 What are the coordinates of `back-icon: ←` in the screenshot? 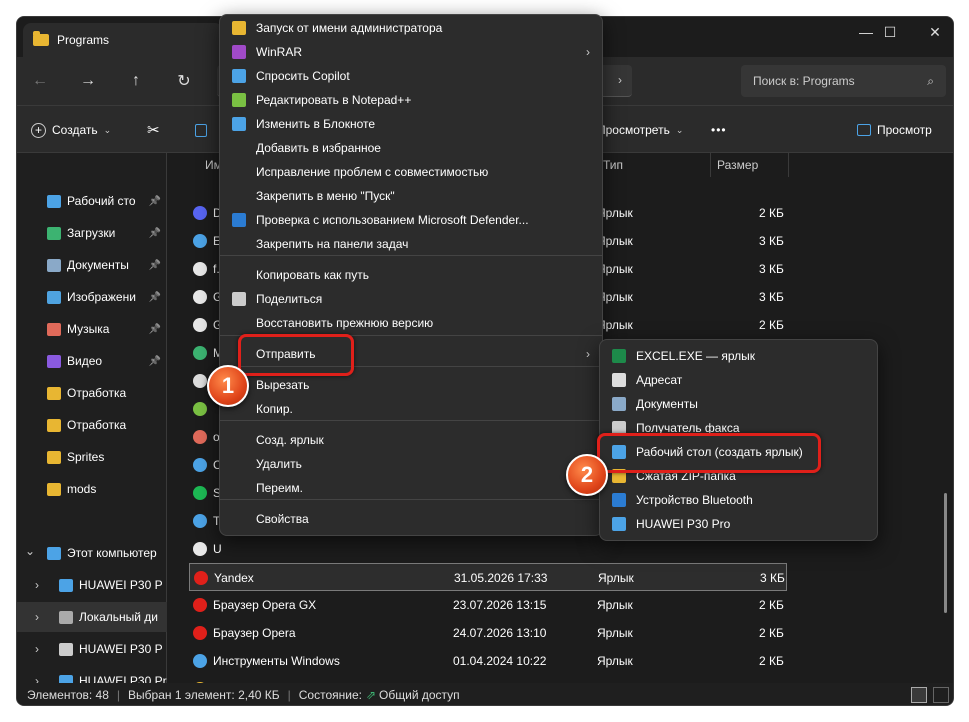 It's located at (40, 81).